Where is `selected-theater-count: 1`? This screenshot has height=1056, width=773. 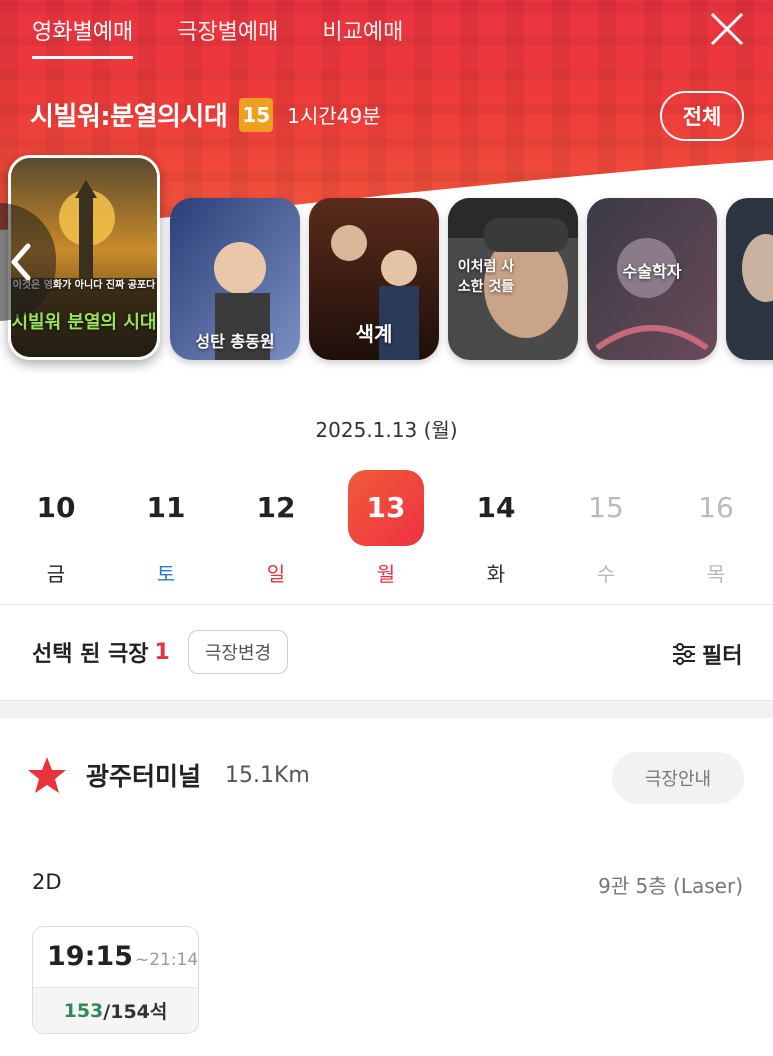 selected-theater-count: 1 is located at coordinates (162, 652).